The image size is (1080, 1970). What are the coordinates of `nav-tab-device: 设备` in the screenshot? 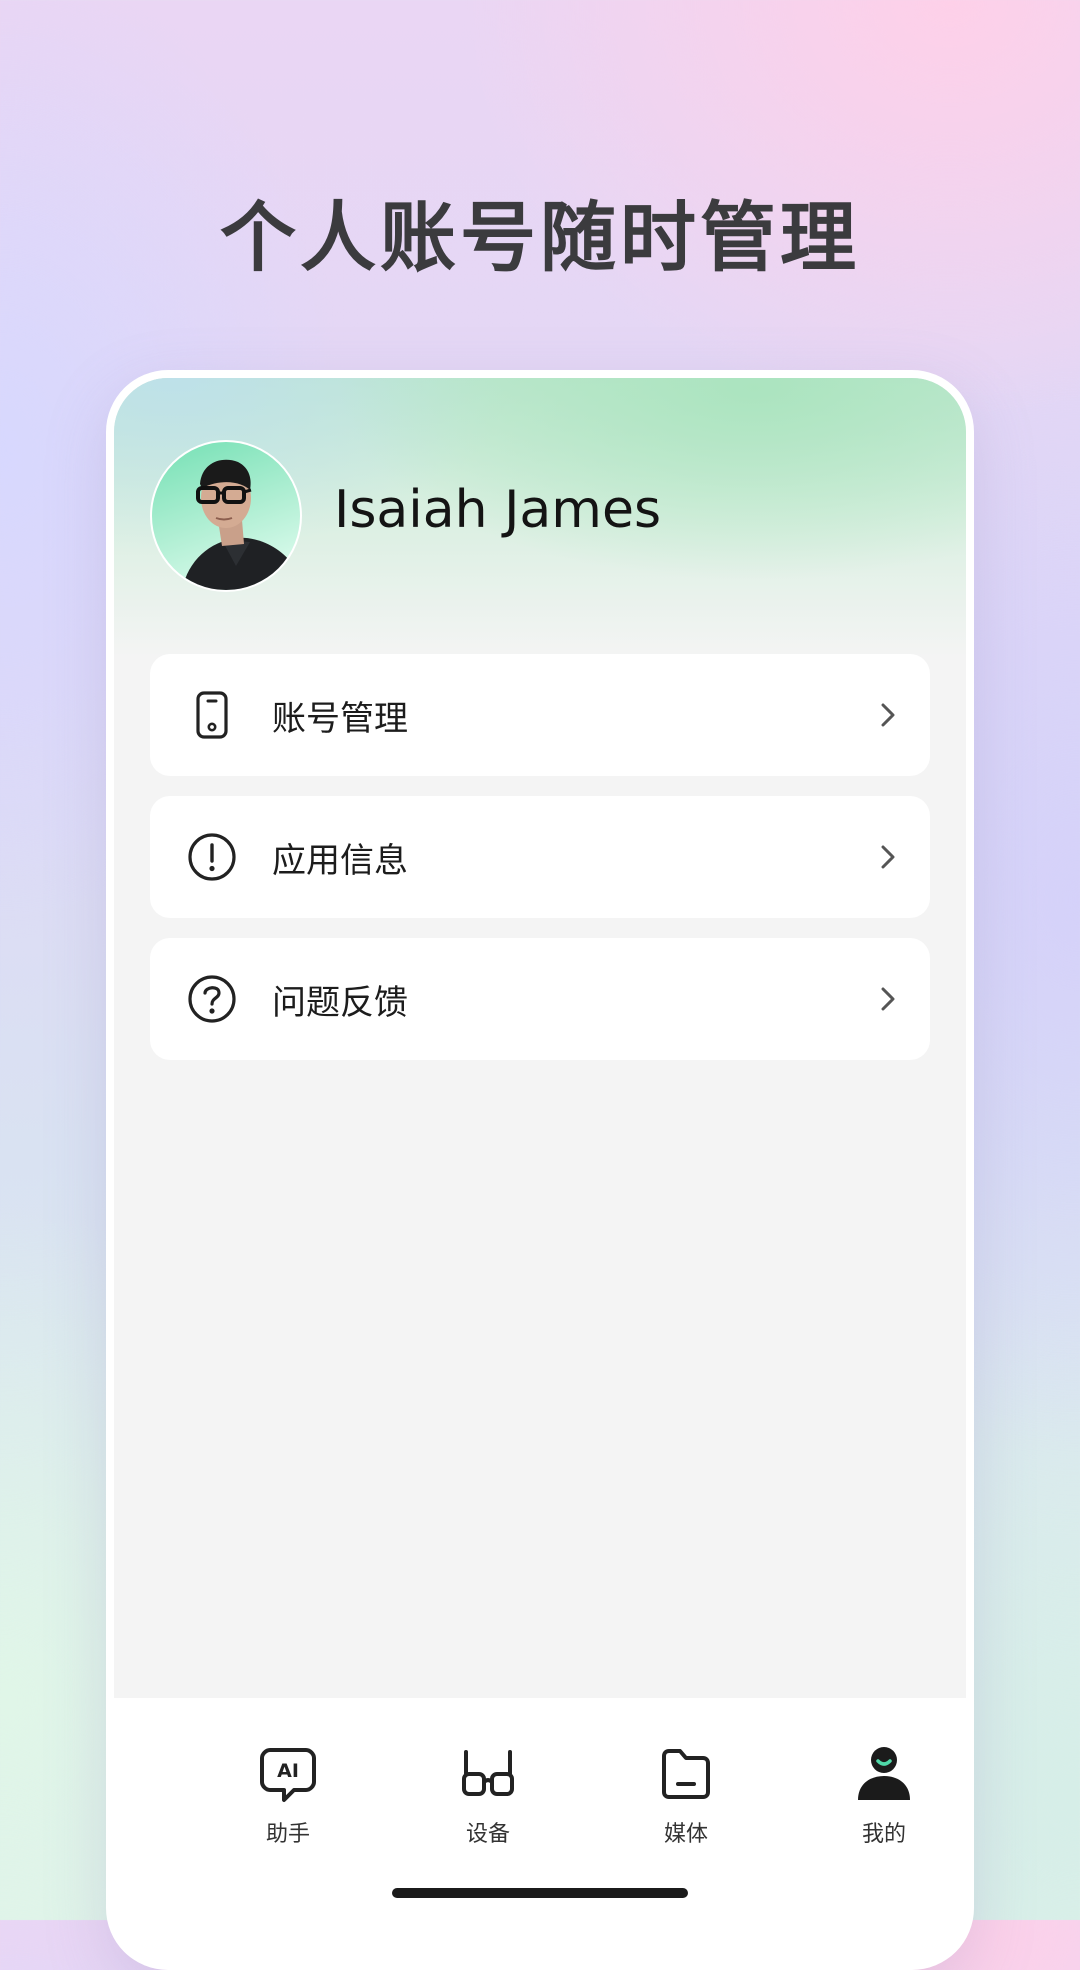 It's located at (488, 1774).